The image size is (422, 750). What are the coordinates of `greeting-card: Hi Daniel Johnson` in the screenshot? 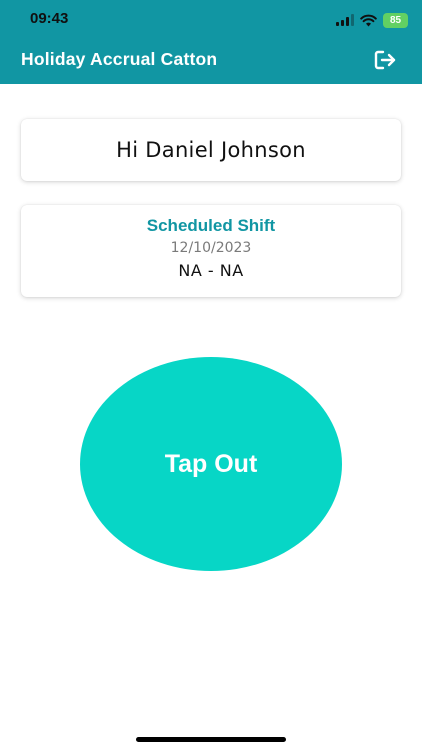 It's located at (211, 150).